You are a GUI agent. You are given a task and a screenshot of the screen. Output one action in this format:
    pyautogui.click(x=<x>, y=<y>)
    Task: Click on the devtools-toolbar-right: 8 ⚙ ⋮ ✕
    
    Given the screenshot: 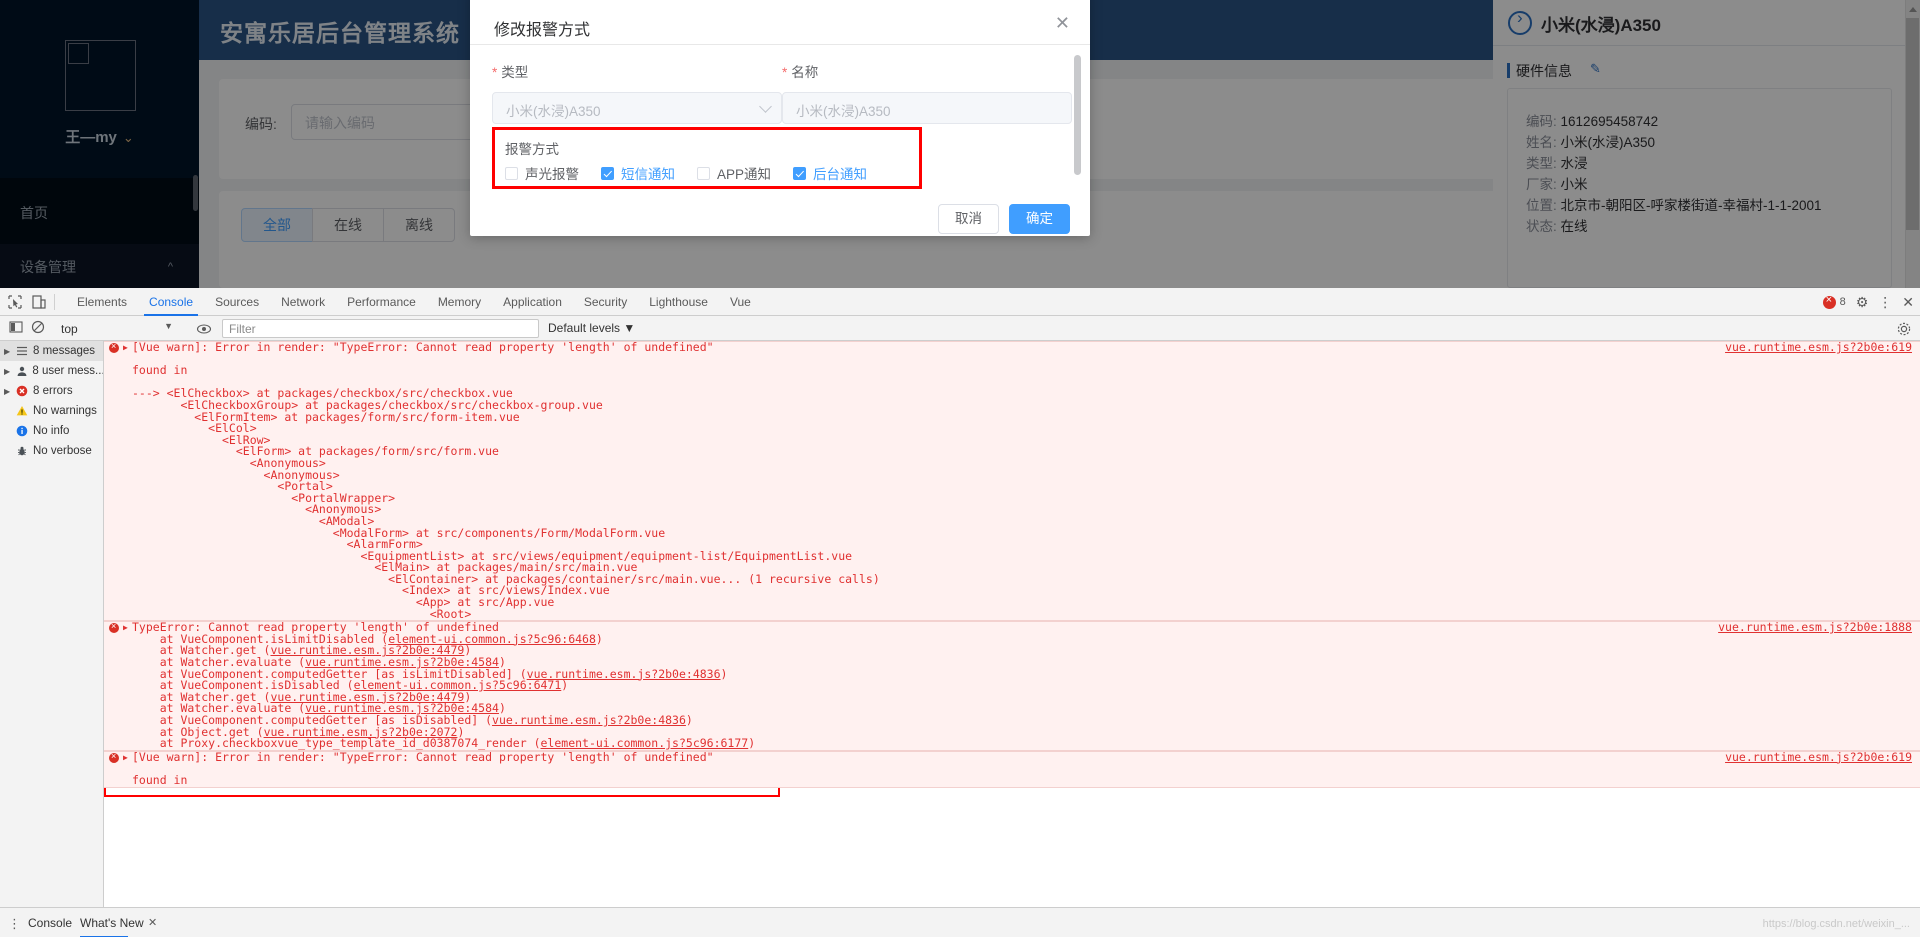 What is the action you would take?
    pyautogui.click(x=1868, y=302)
    